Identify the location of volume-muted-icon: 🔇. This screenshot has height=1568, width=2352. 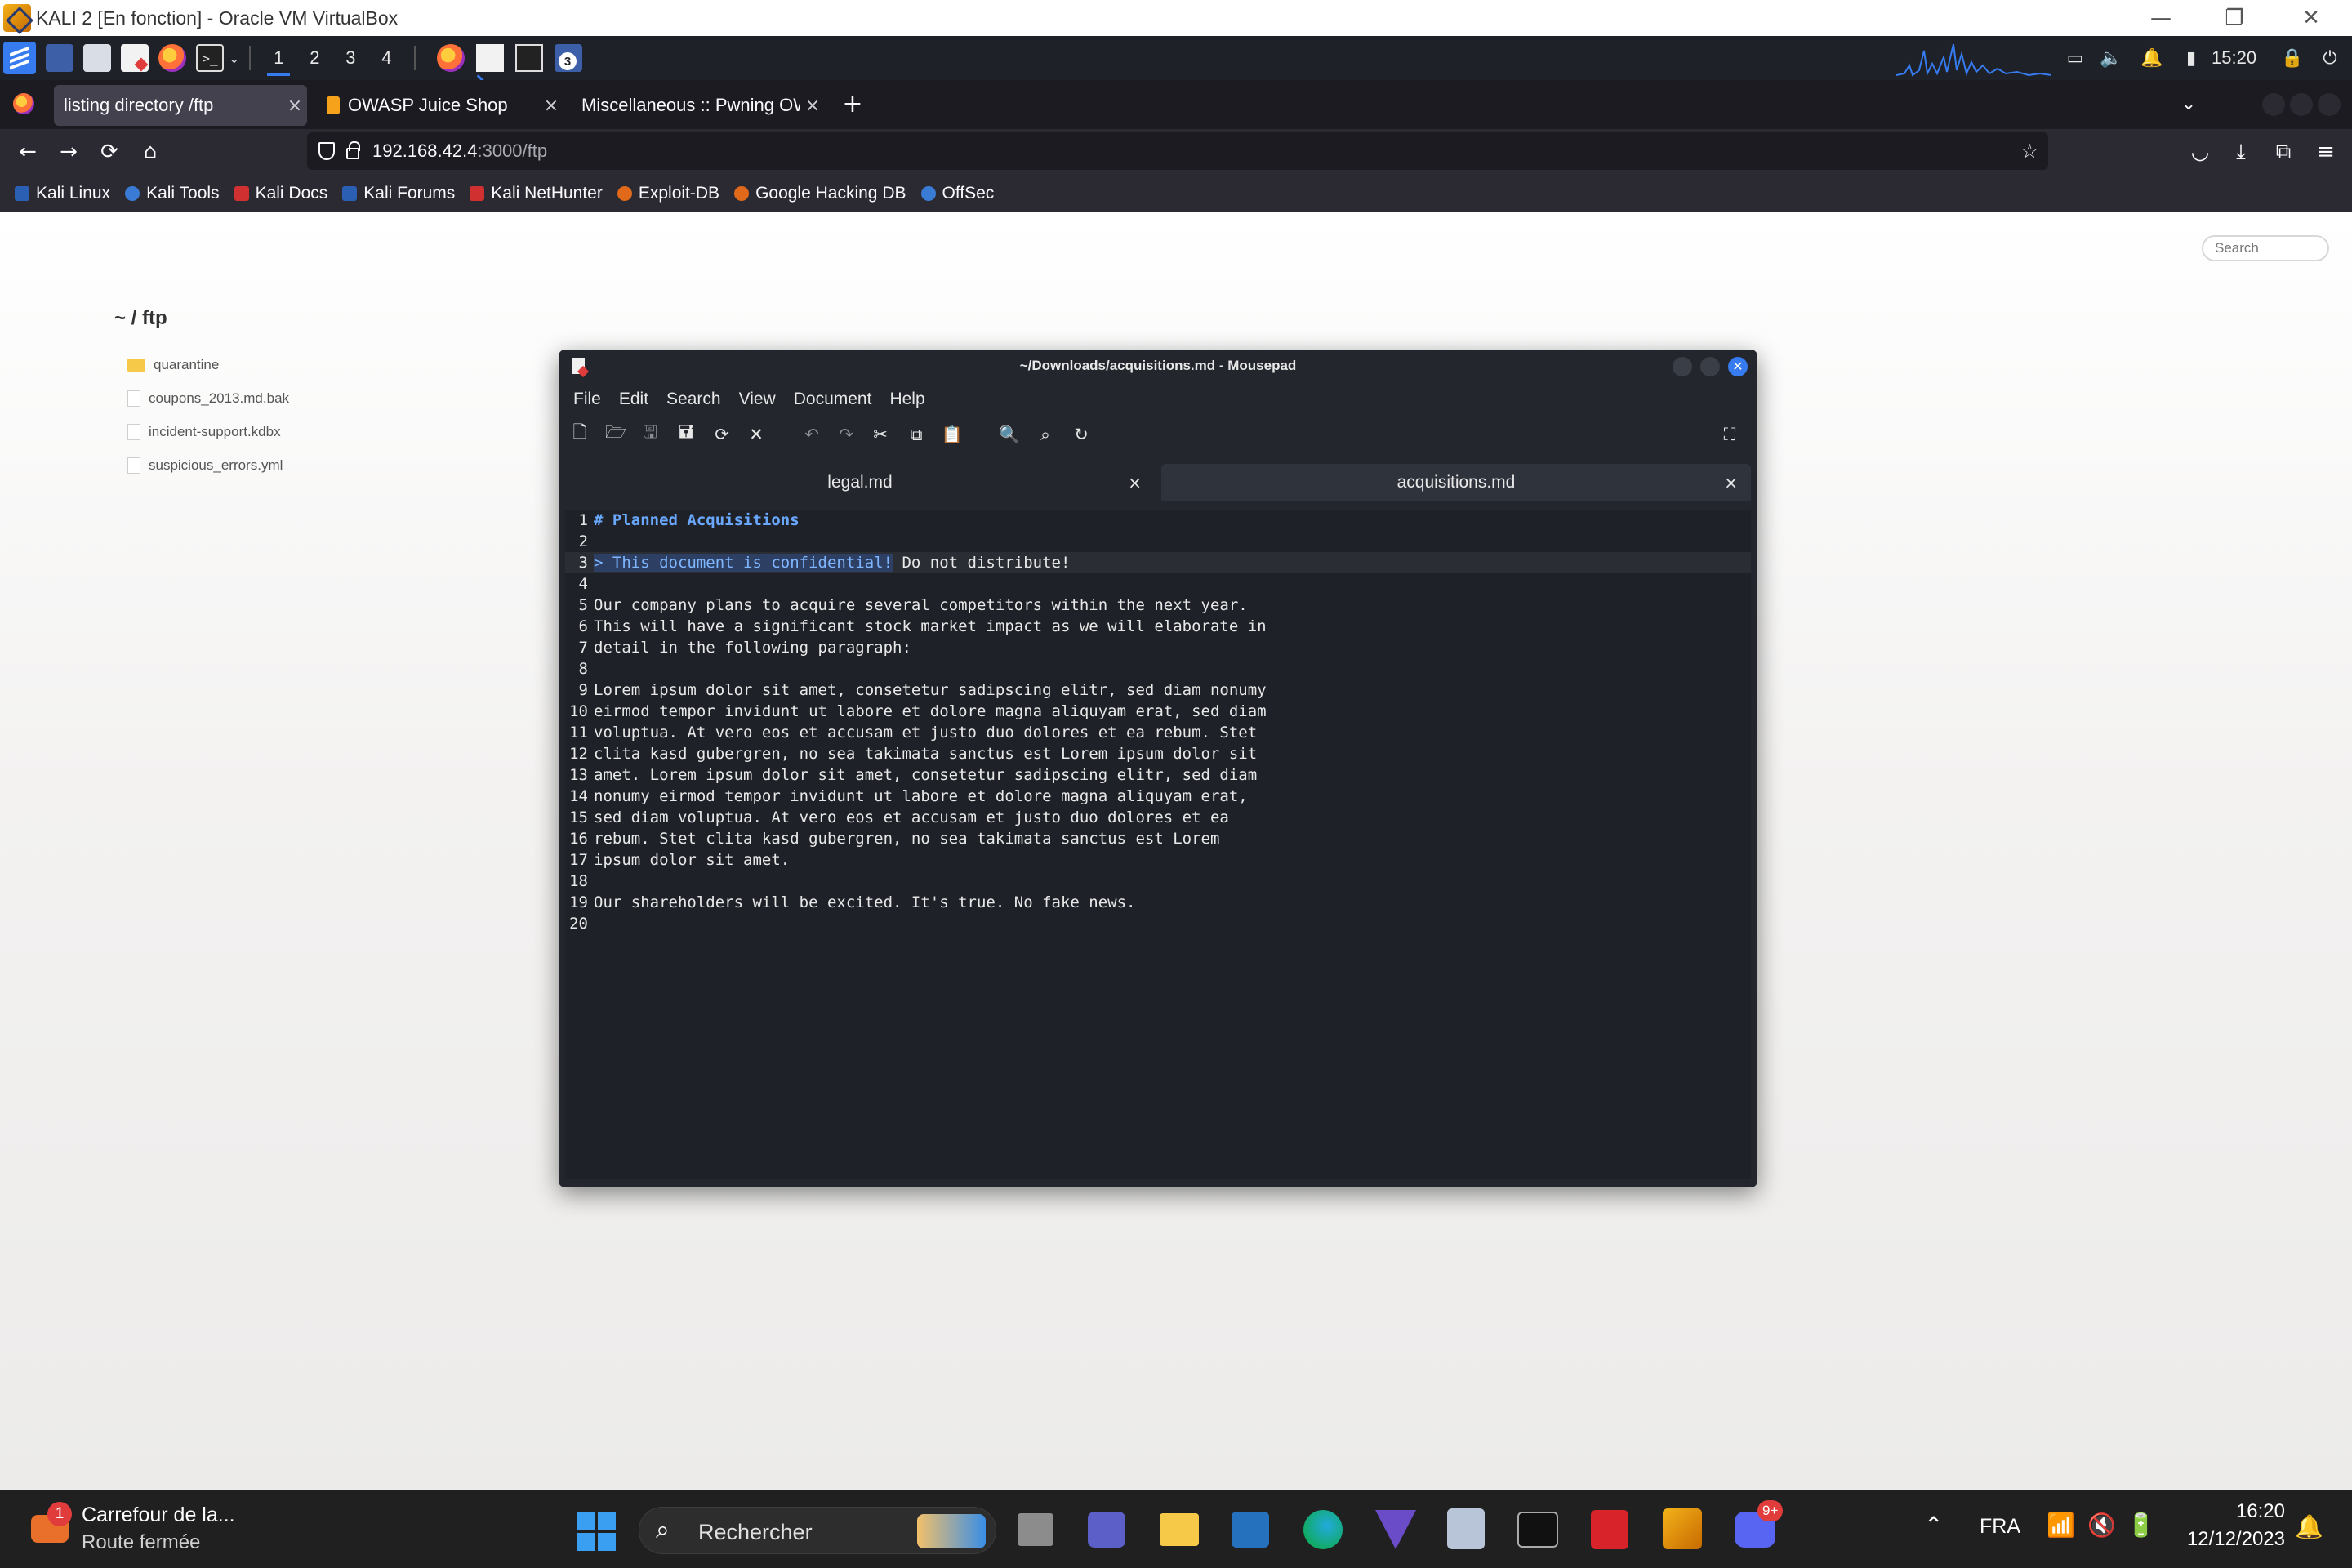
(2101, 1525).